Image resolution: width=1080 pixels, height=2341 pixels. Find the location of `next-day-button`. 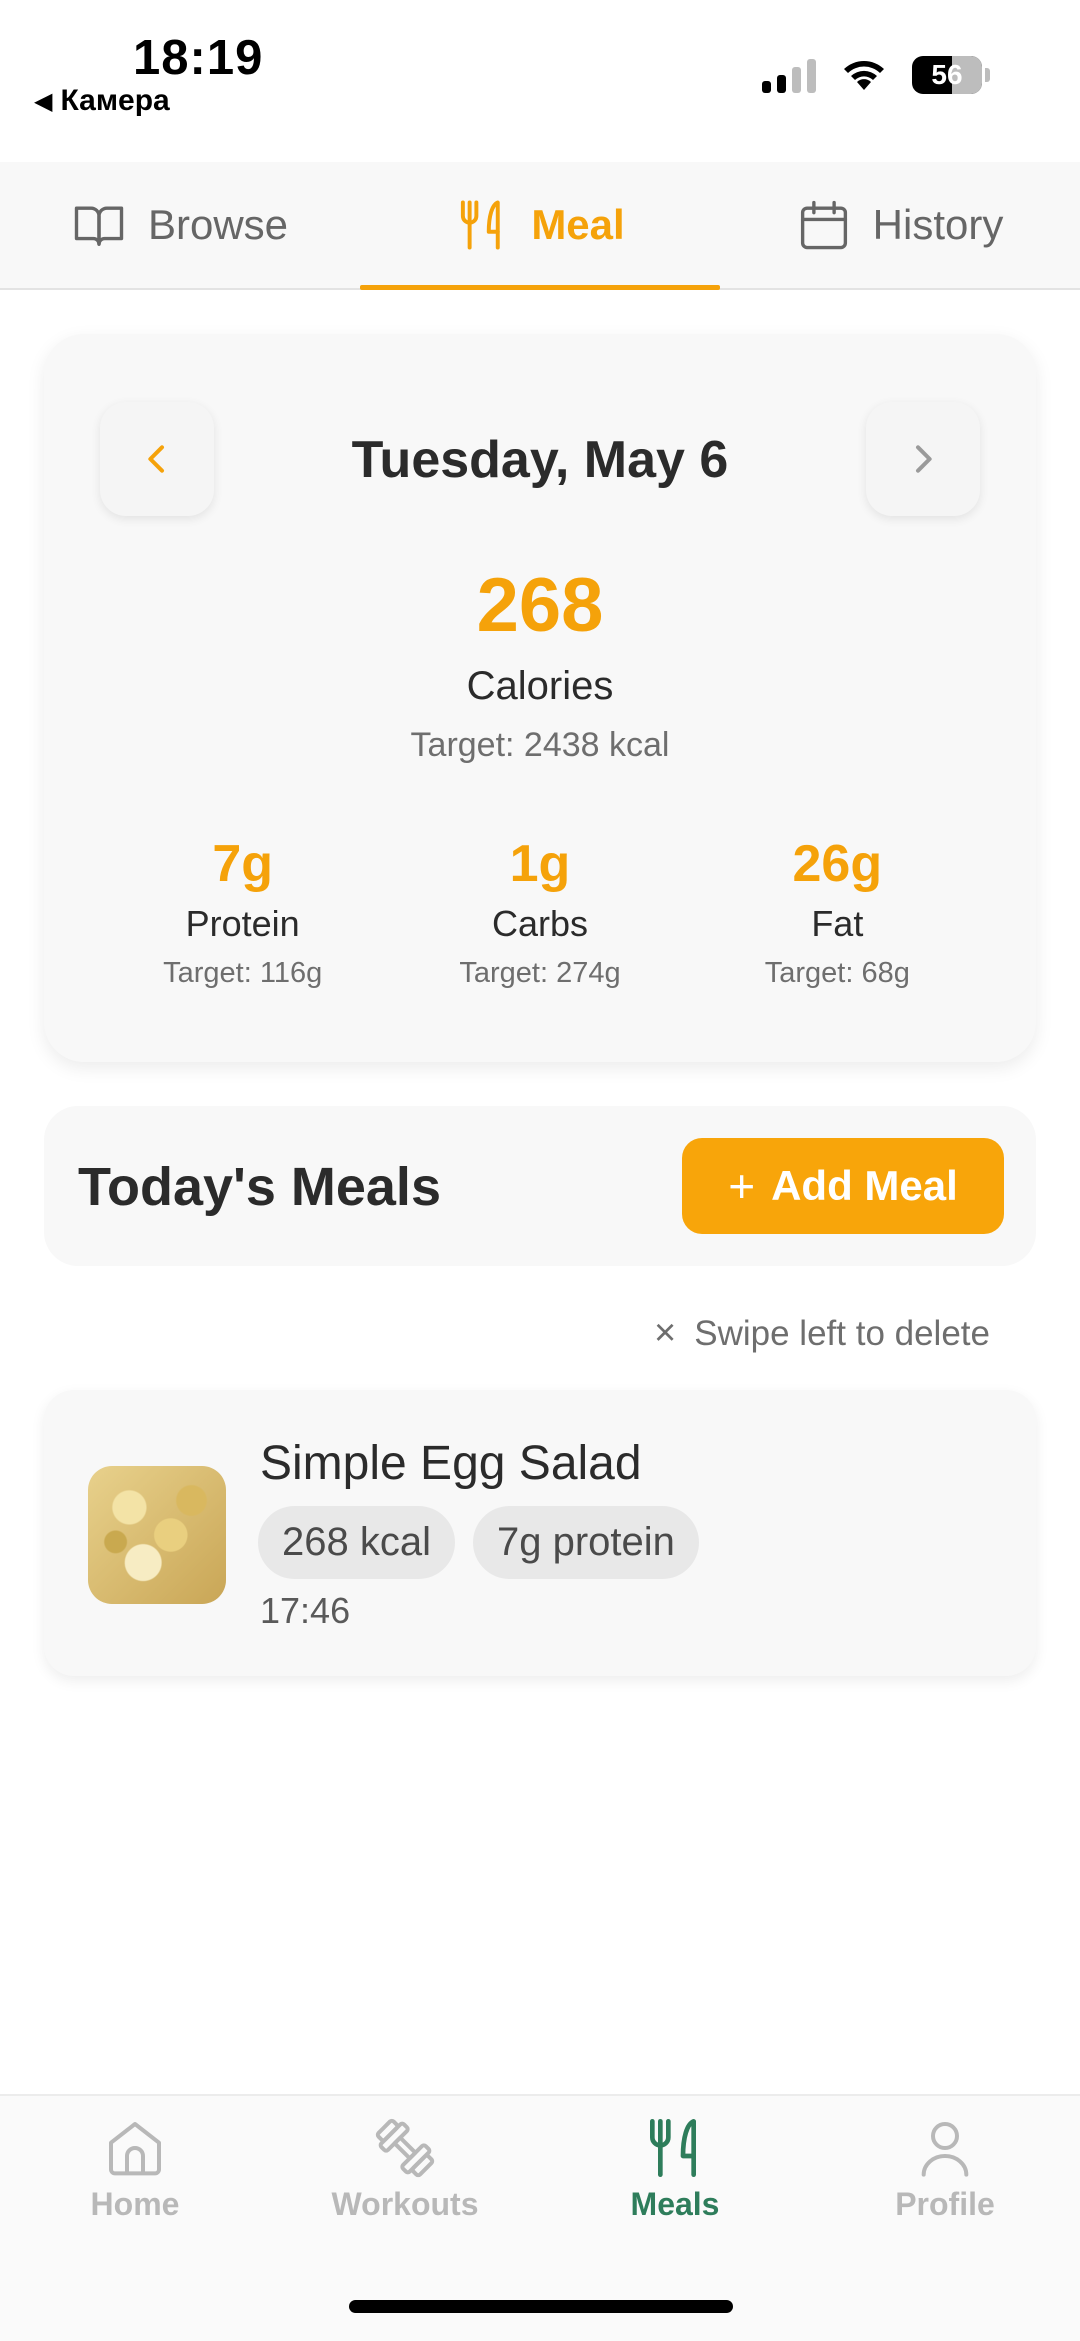

next-day-button is located at coordinates (923, 459).